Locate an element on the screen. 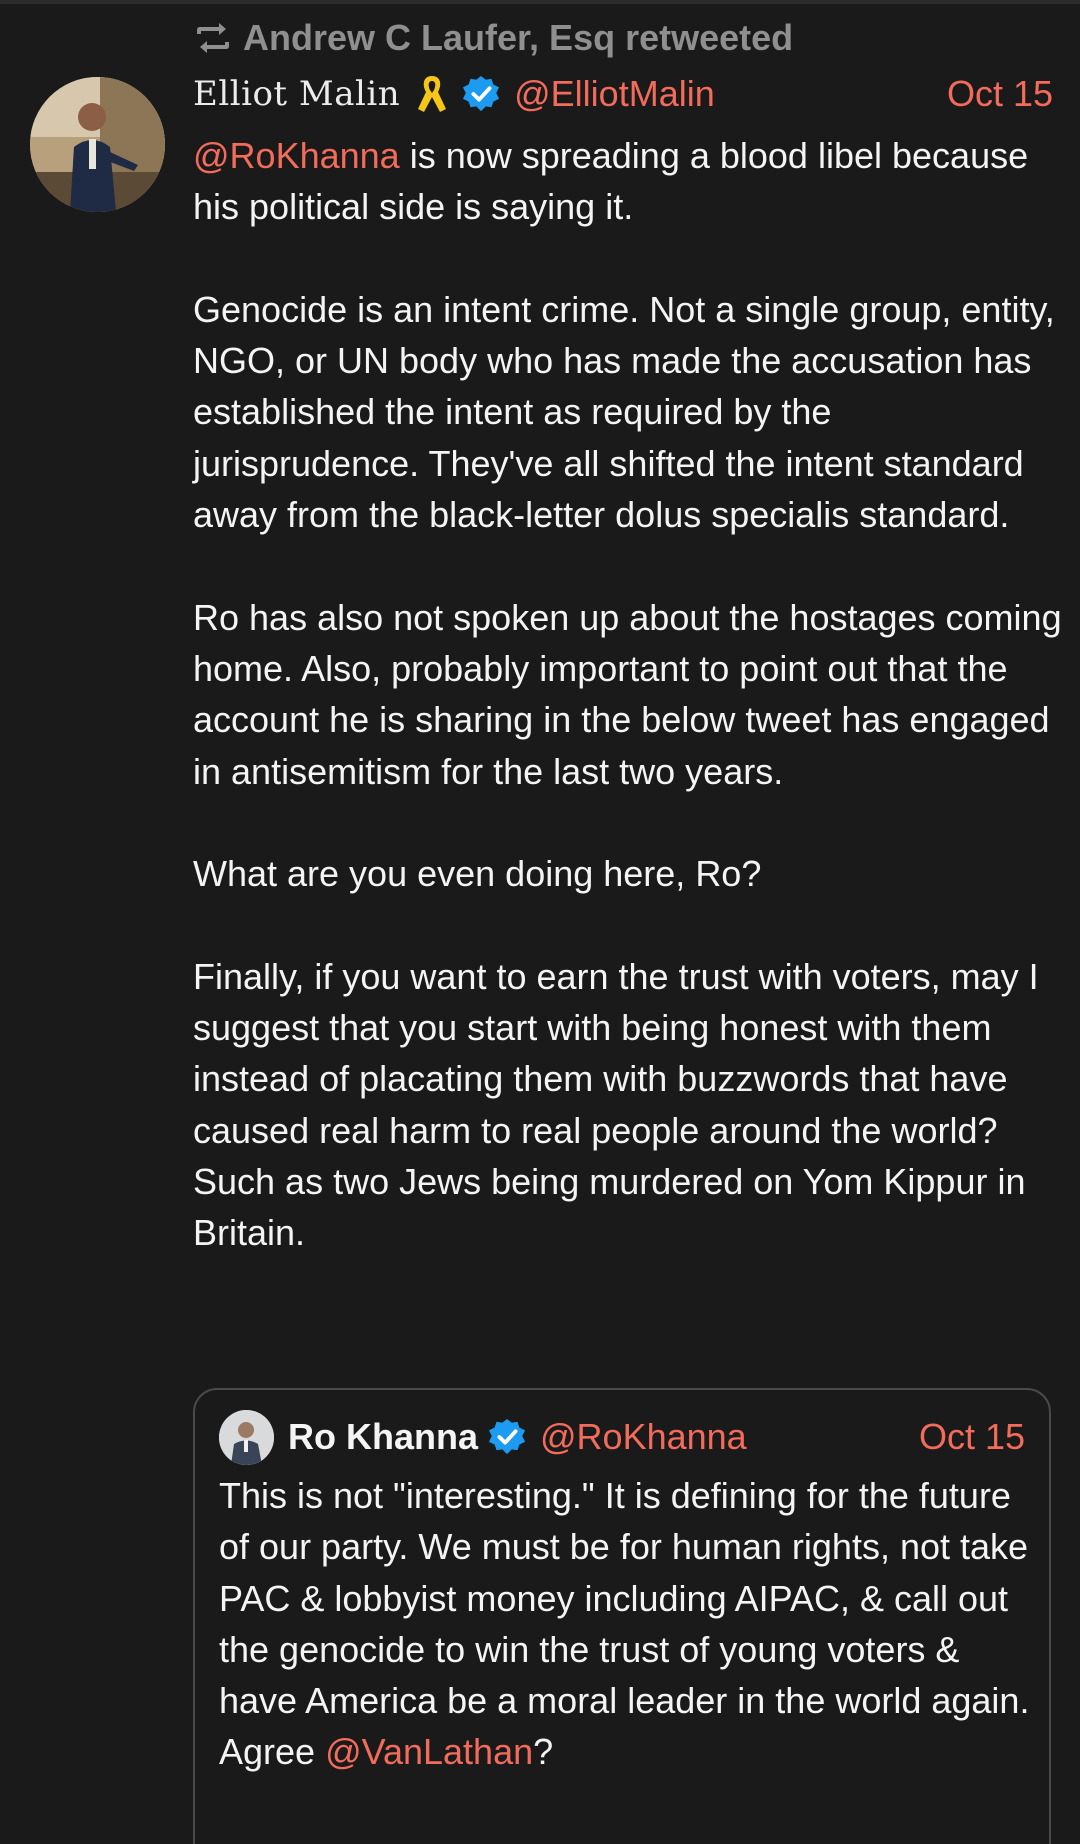  retweet-label: Andrew C Laufer, Esq retweeted is located at coordinates (518, 37).